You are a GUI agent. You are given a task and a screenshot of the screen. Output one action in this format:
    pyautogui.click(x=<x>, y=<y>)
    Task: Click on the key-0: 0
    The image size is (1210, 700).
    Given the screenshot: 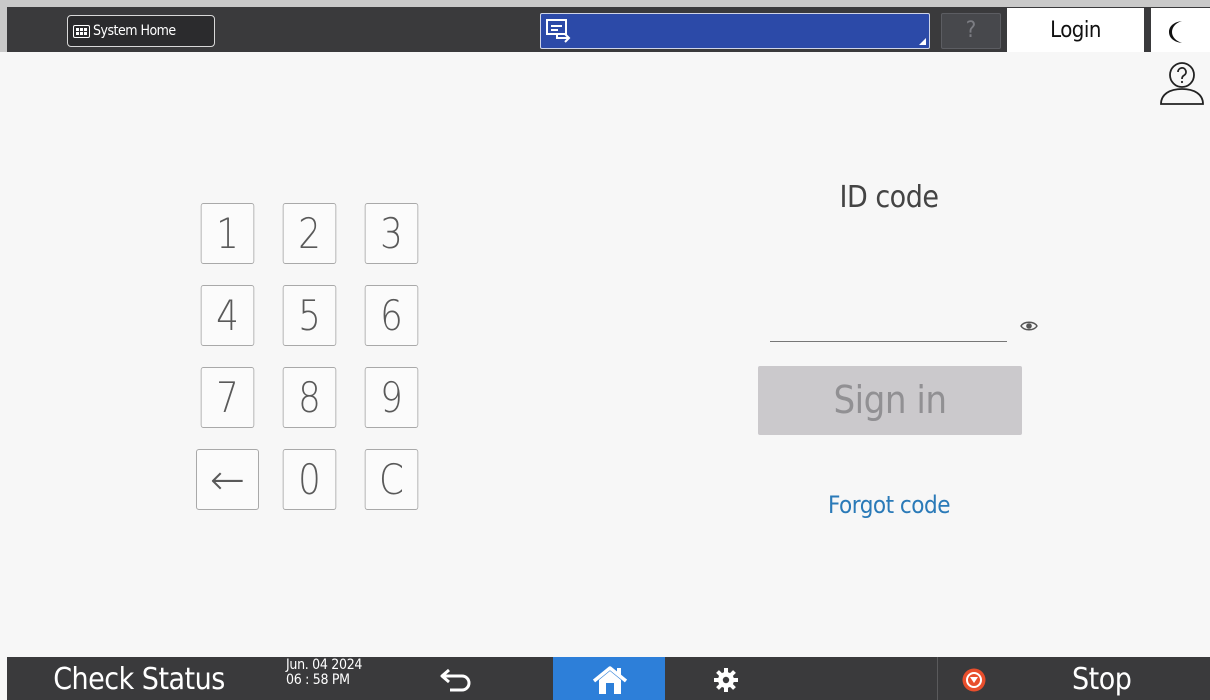 What is the action you would take?
    pyautogui.click(x=309, y=479)
    